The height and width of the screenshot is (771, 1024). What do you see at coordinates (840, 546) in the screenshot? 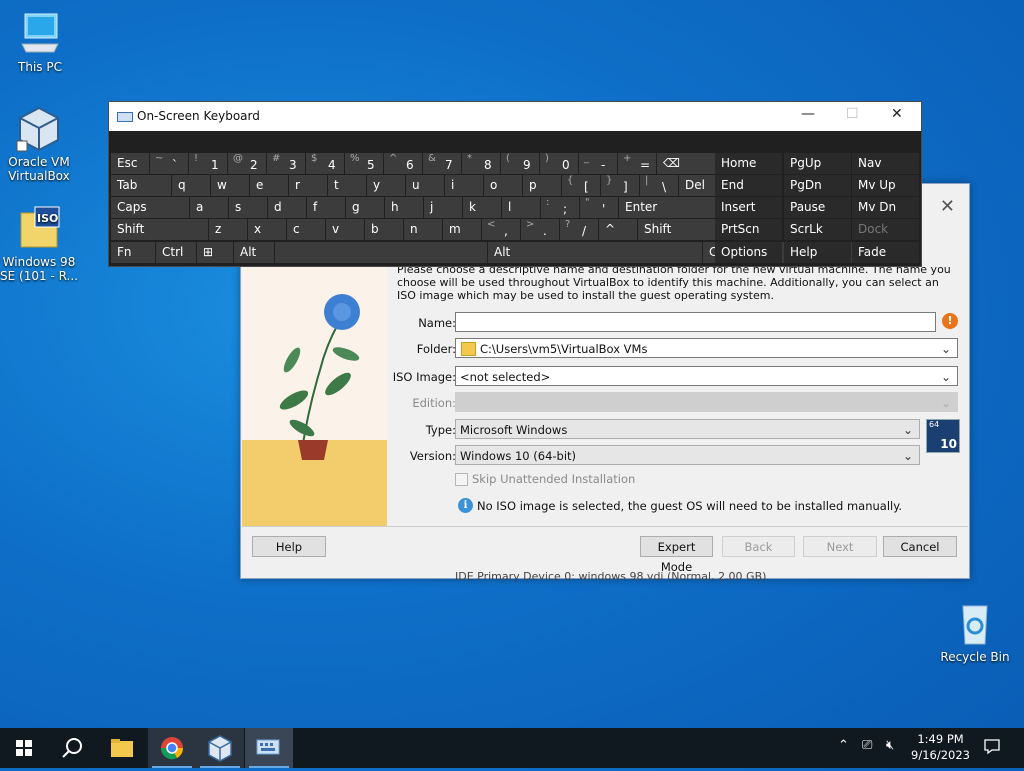
I see `next-button: Next` at bounding box center [840, 546].